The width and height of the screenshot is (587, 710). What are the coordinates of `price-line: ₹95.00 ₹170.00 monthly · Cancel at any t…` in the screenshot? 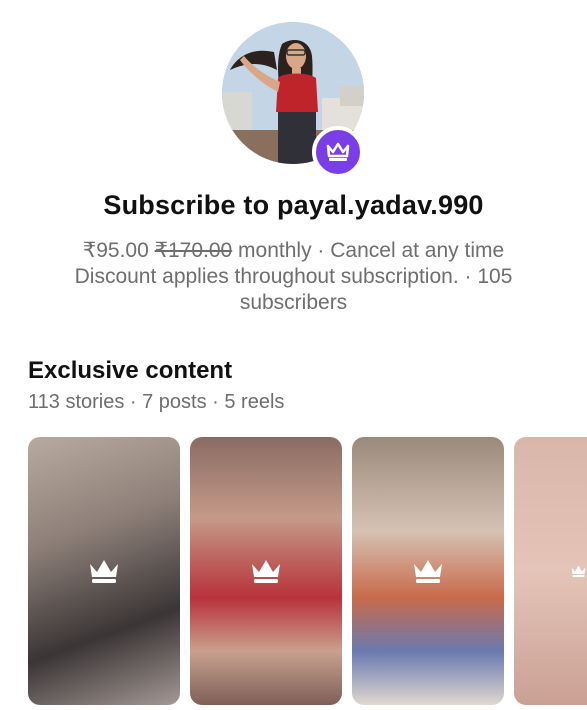 It's located at (293, 250).